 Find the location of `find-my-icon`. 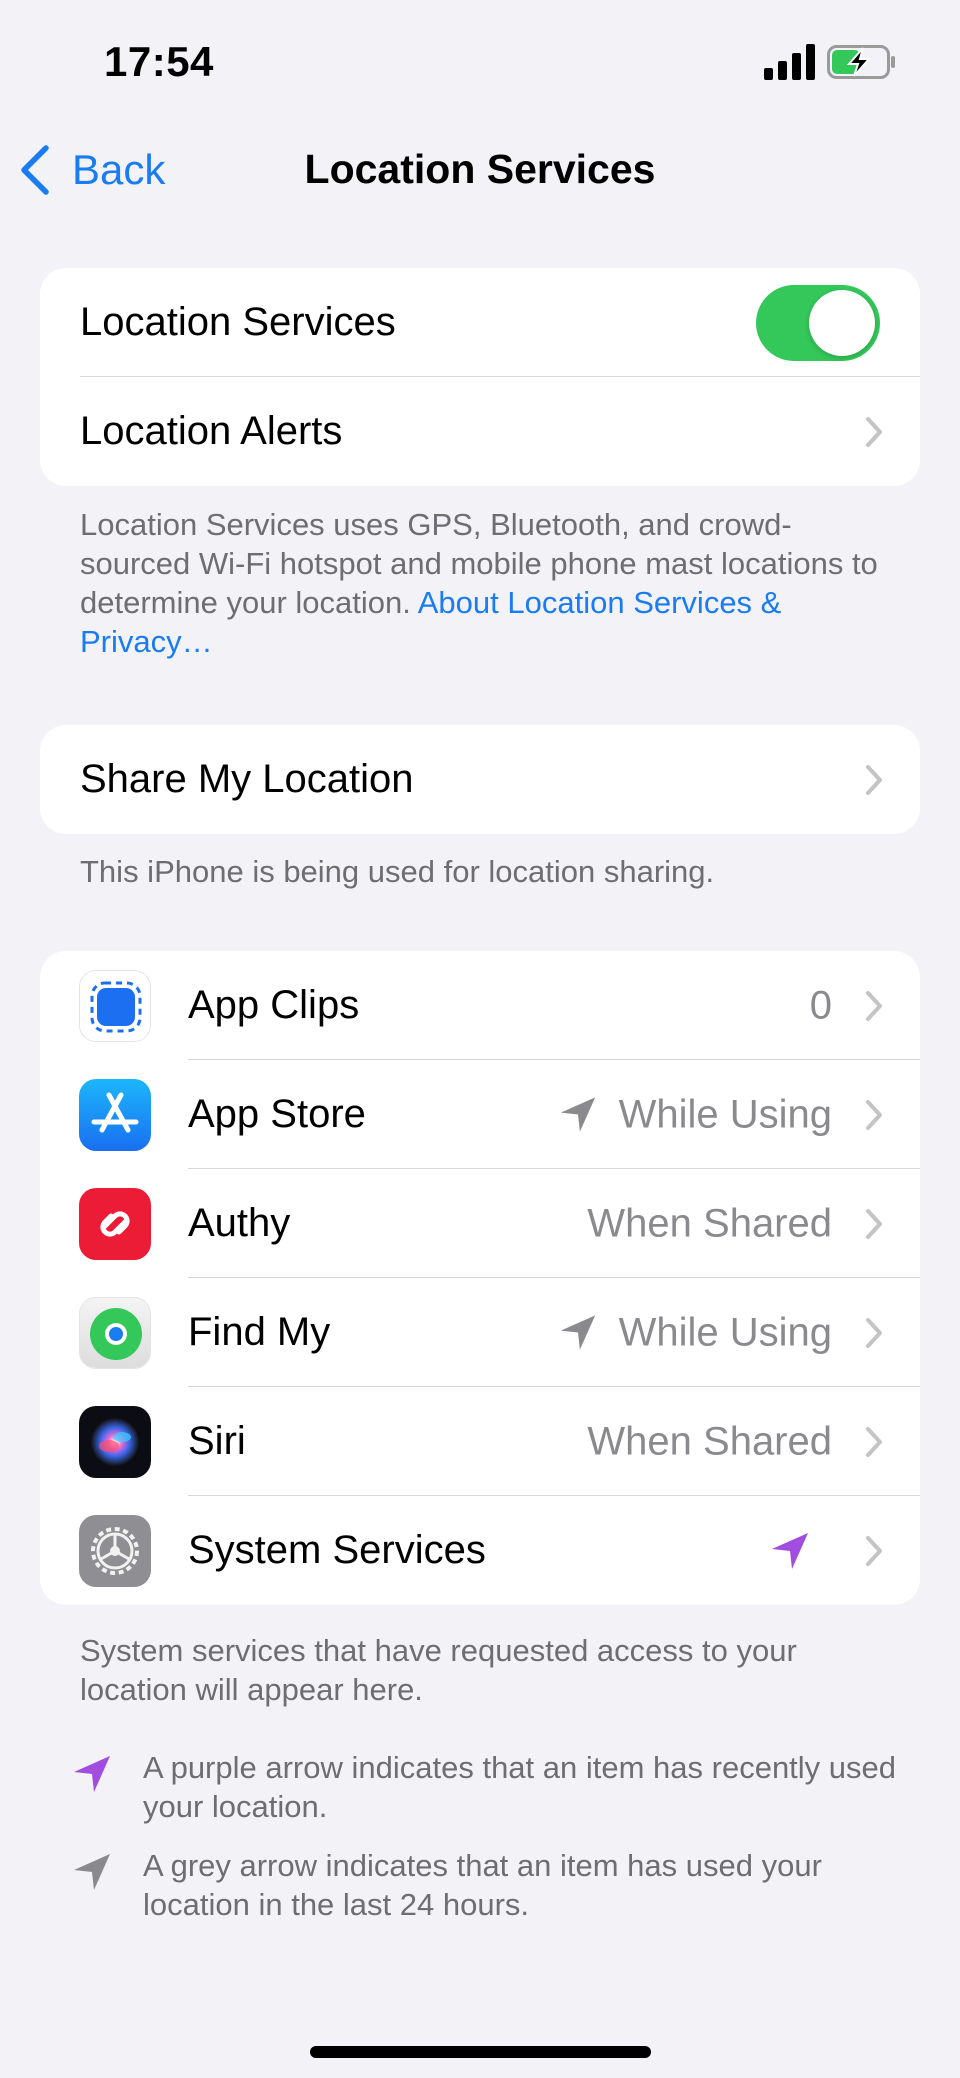

find-my-icon is located at coordinates (115, 1332).